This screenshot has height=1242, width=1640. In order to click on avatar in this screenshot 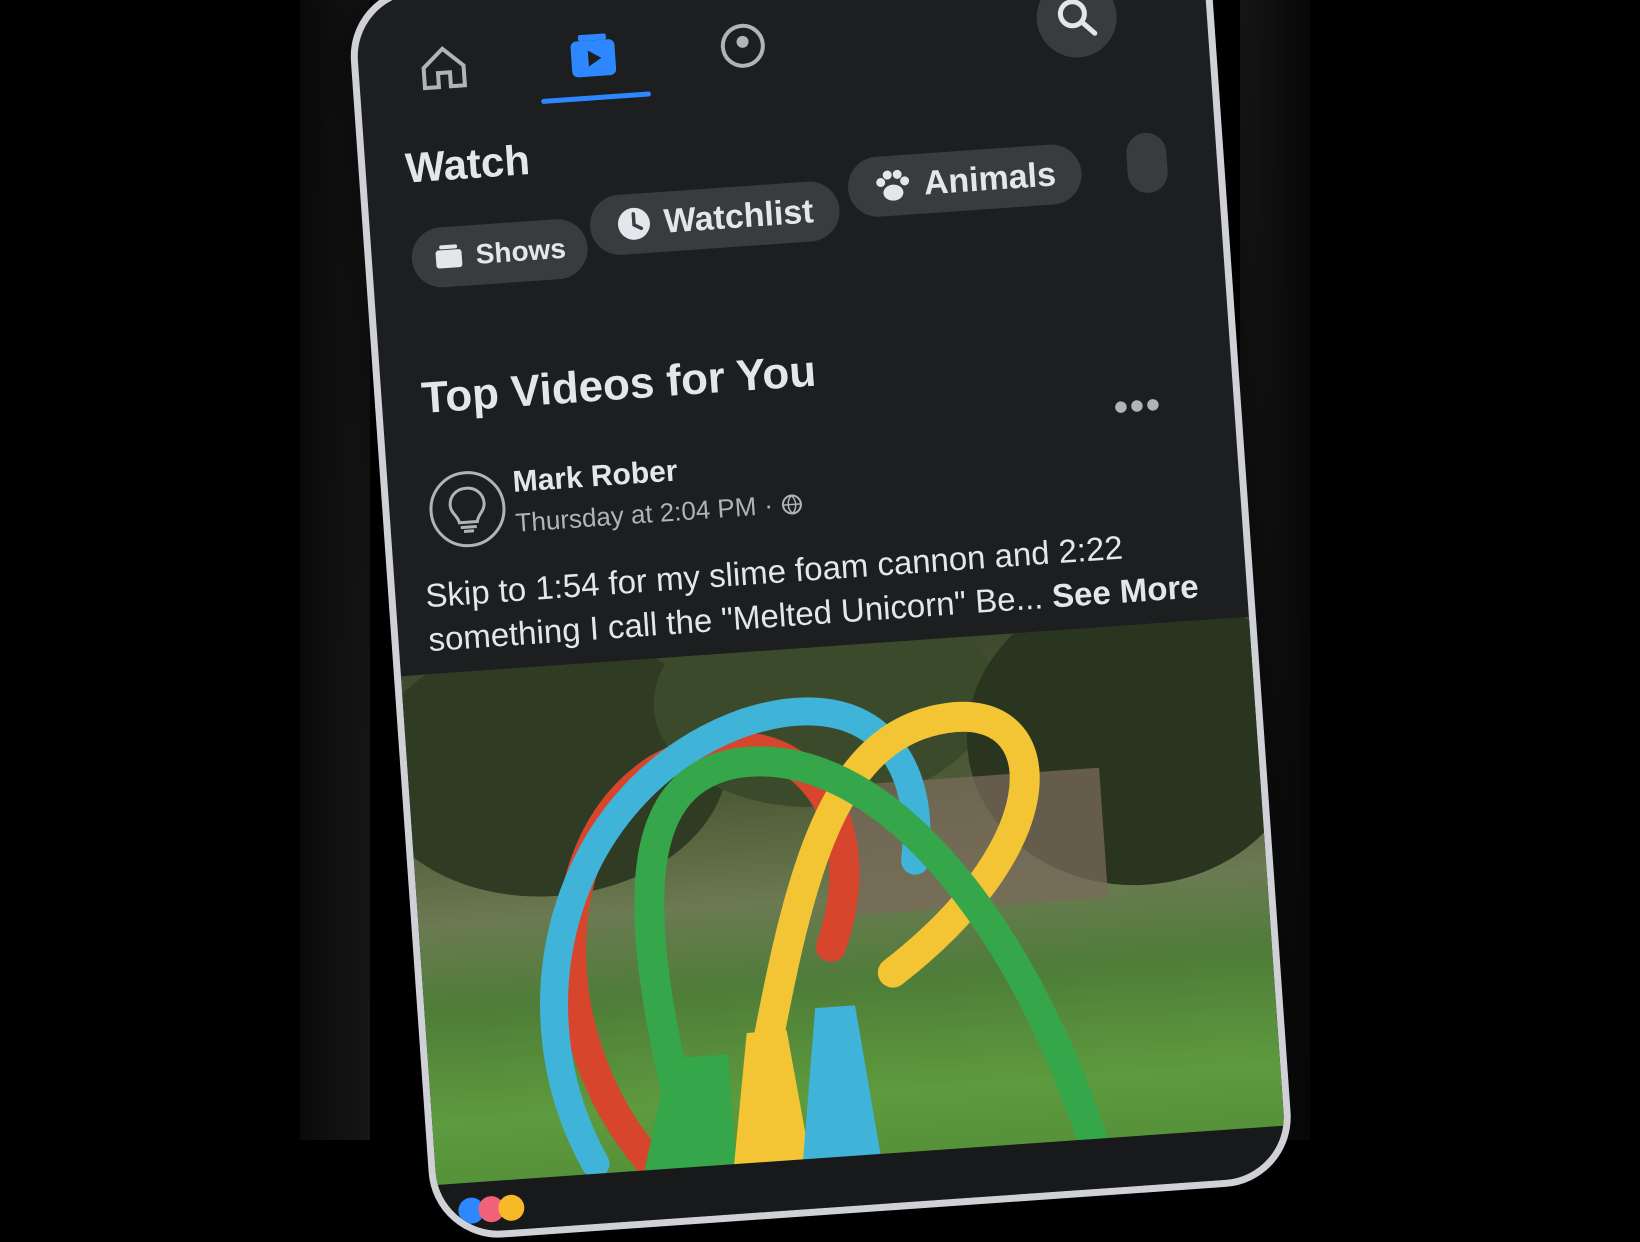, I will do `click(467, 509)`.